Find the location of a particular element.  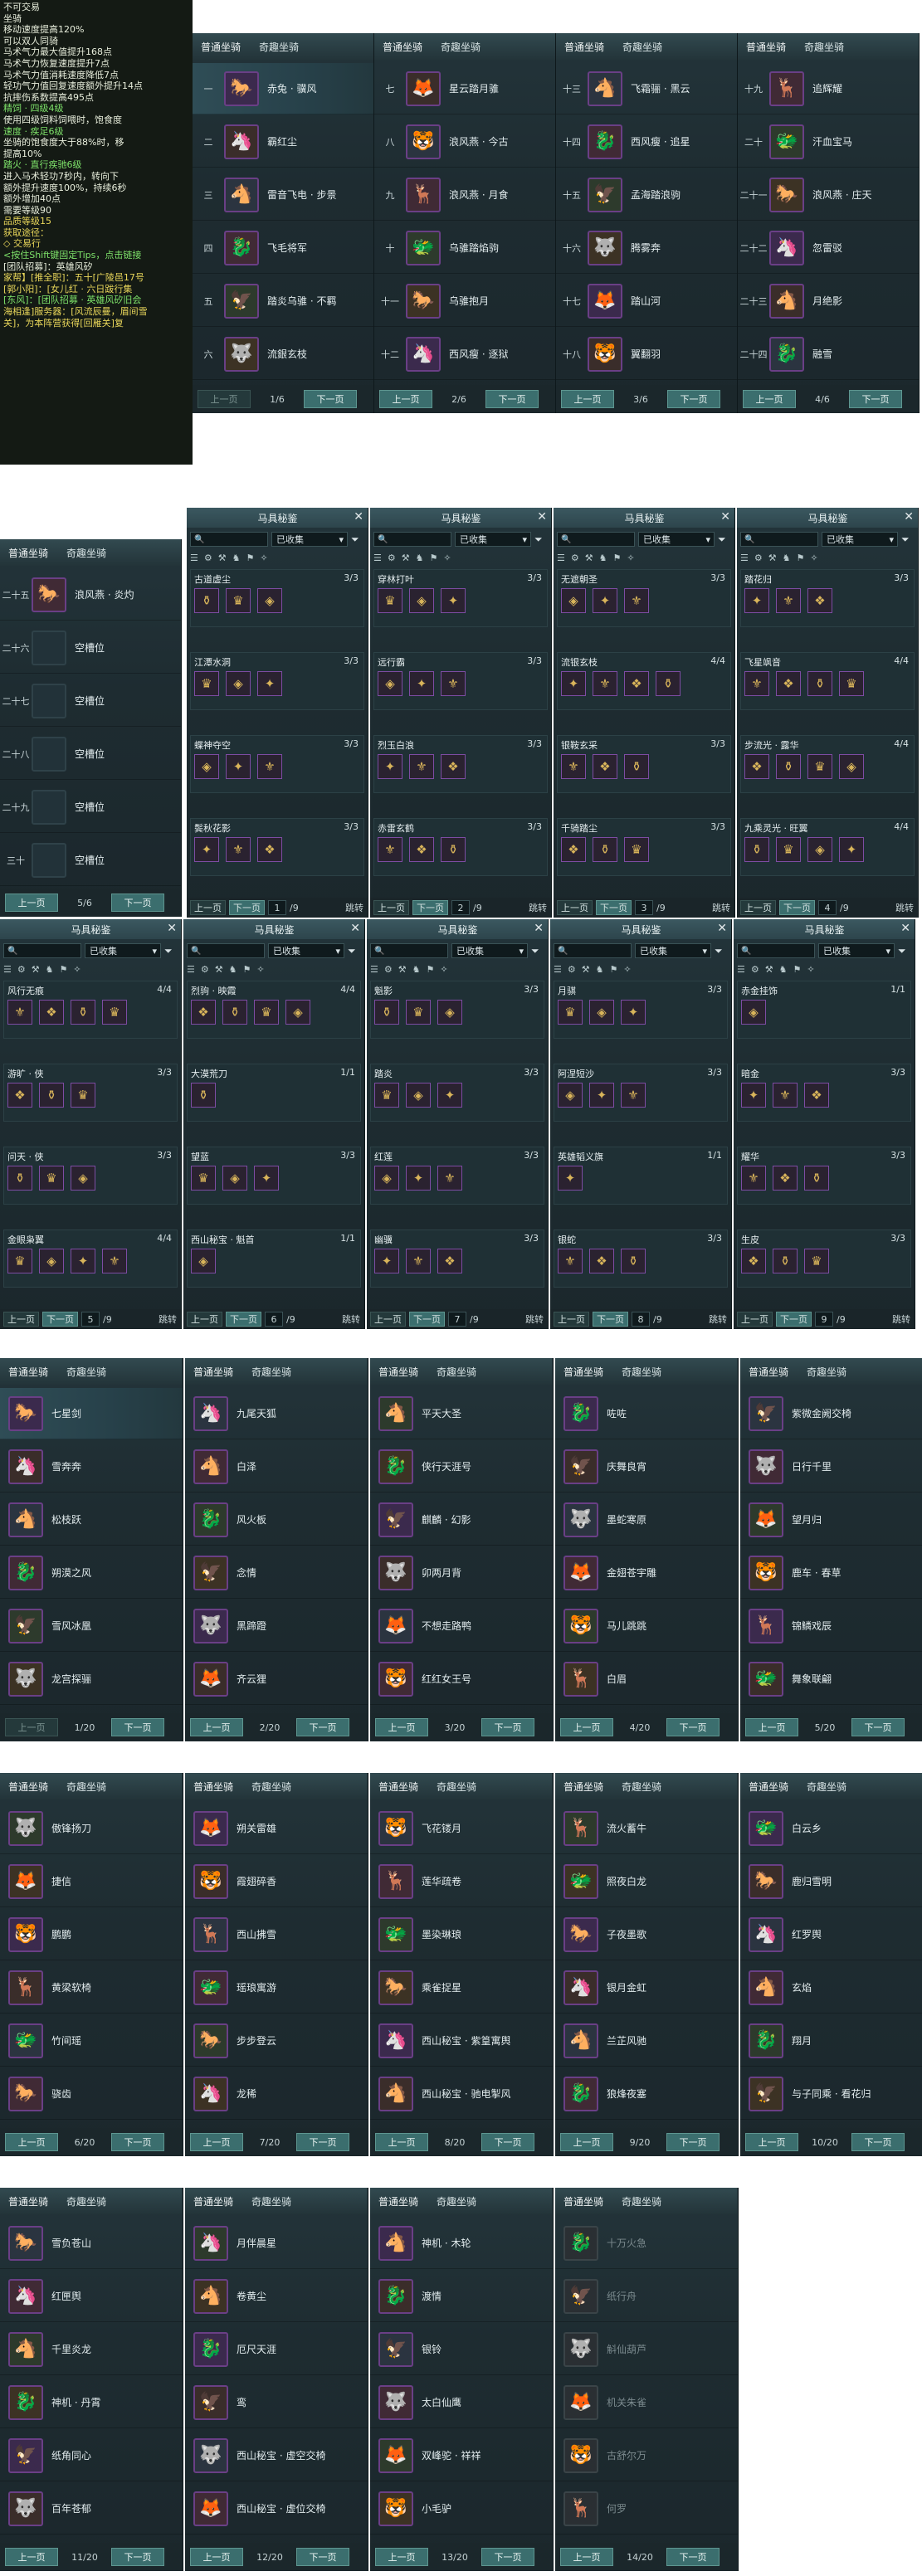

odd-mount-row: 🐺 百年苍郁 is located at coordinates (91, 2509).